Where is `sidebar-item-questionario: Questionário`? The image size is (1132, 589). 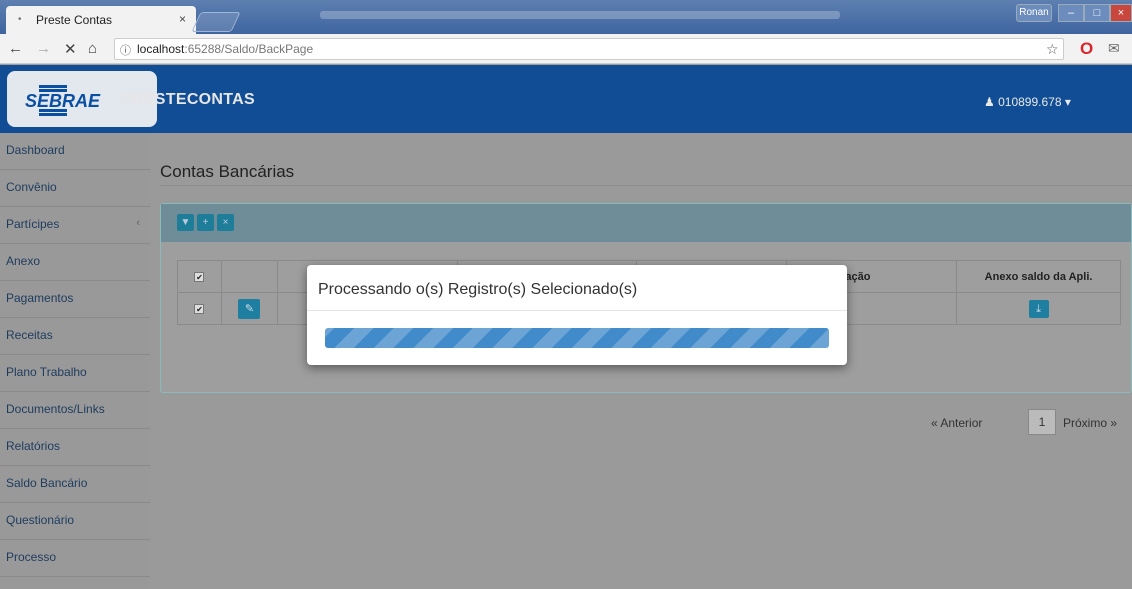 sidebar-item-questionario: Questionário is located at coordinates (75, 521).